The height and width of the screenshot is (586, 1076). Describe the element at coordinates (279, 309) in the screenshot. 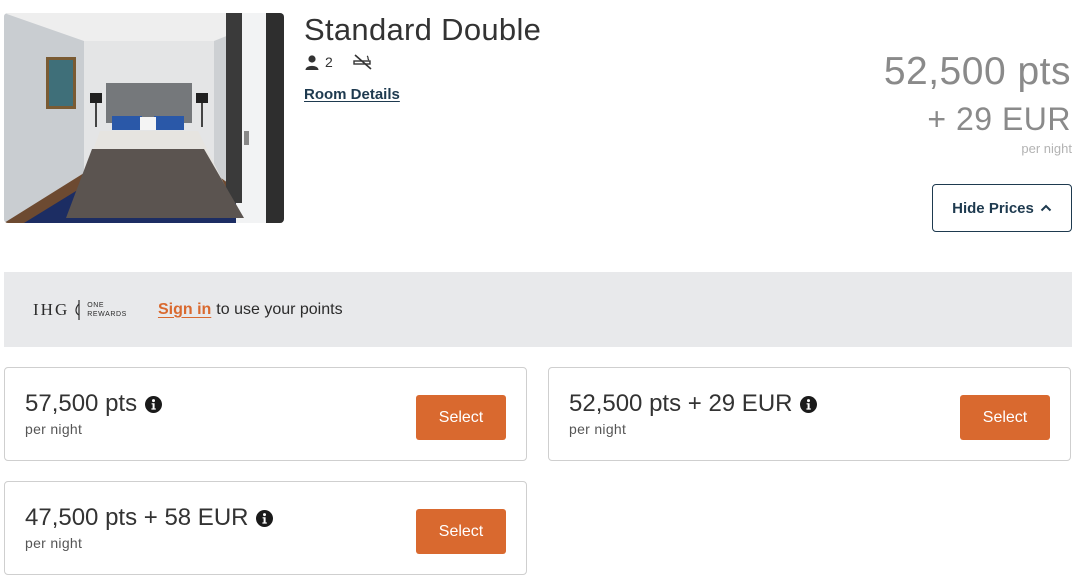

I see `sign-in-message: to use your points` at that location.